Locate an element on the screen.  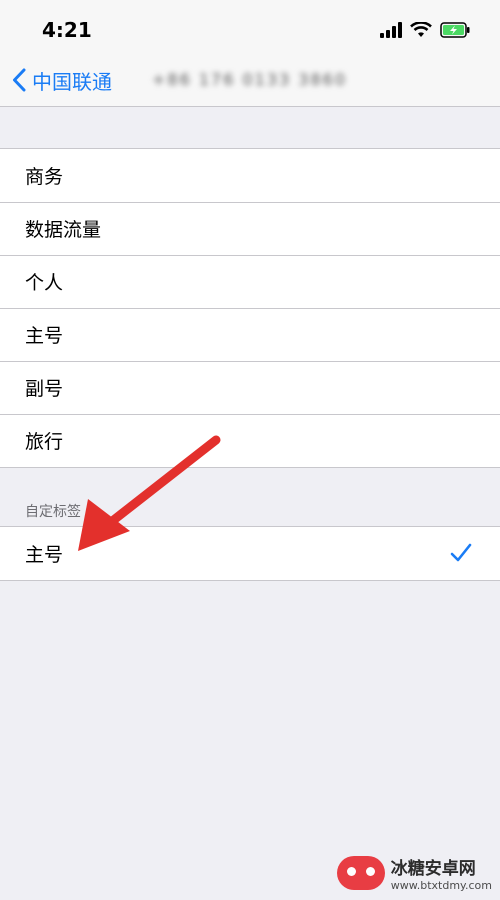
wifi-icon is located at coordinates (421, 29).